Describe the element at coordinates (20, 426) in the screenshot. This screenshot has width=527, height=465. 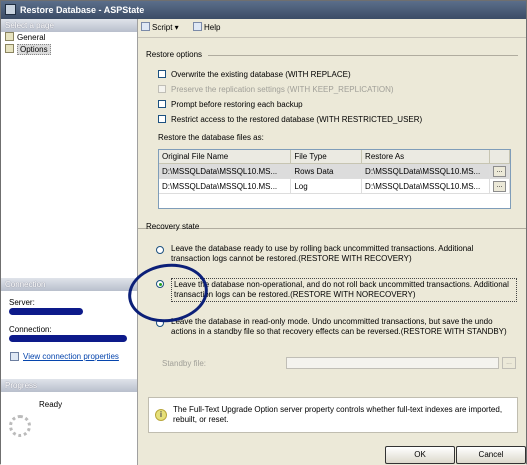
I see `progress-spinner-icon` at that location.